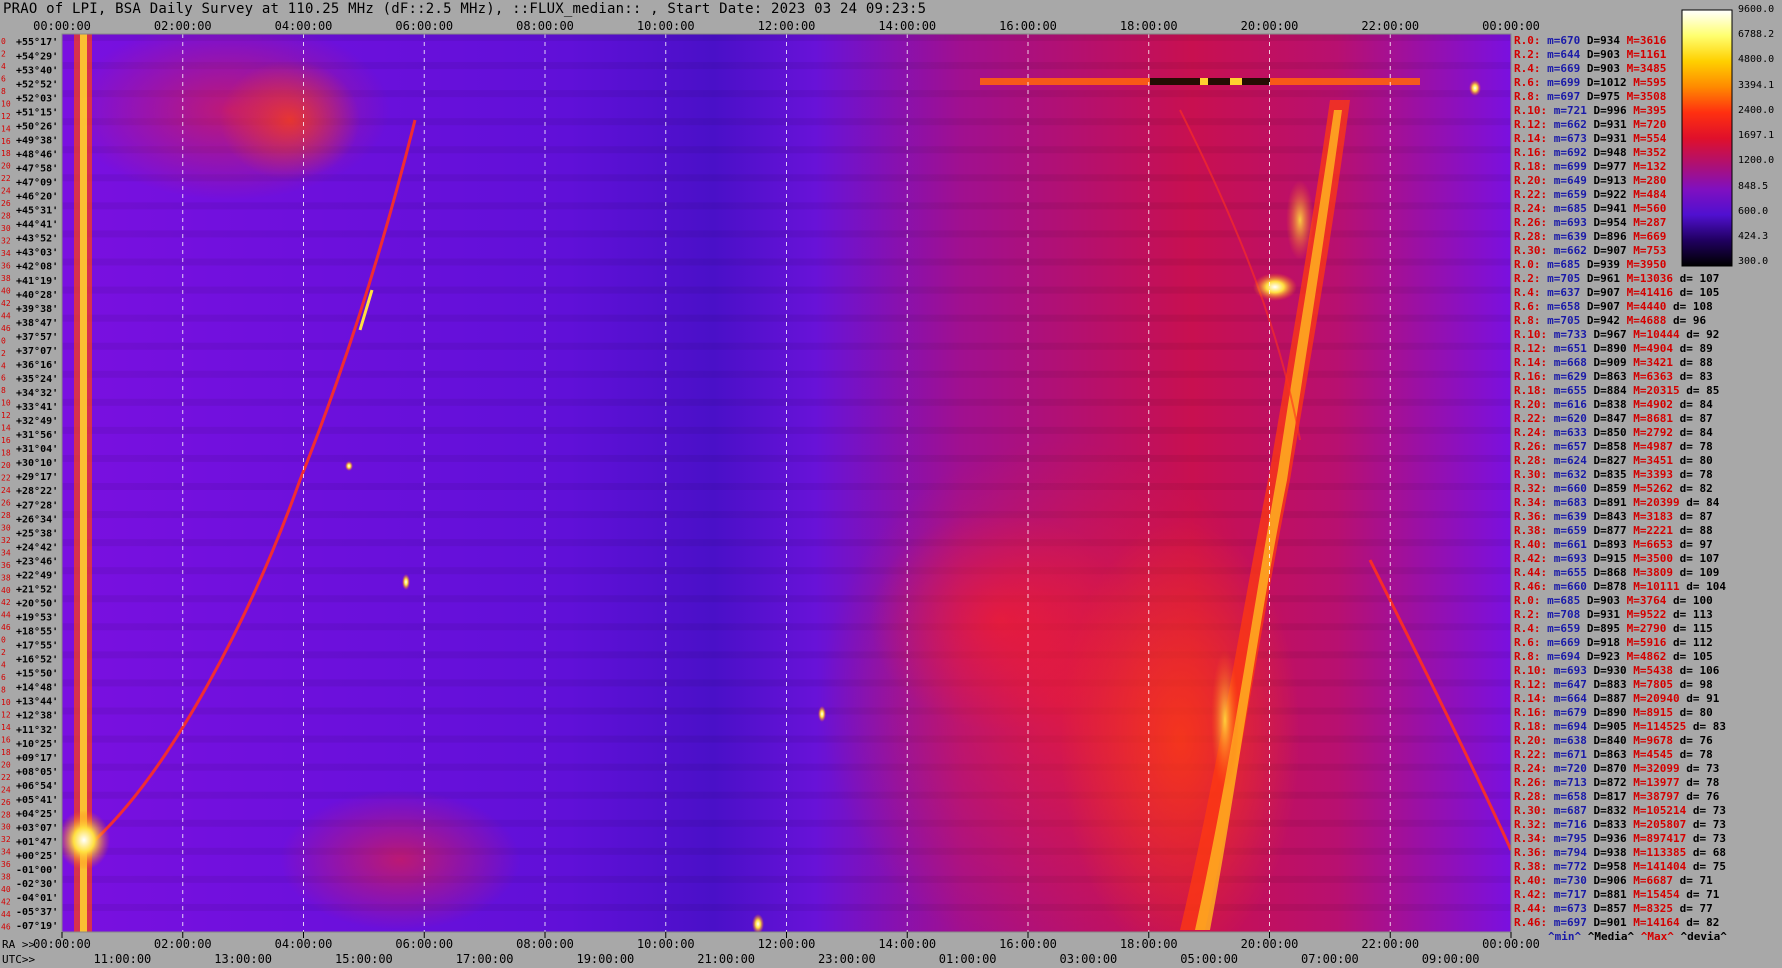 The image size is (1782, 968). What do you see at coordinates (1613, 334) in the screenshot?
I see `stat-med: D=967` at bounding box center [1613, 334].